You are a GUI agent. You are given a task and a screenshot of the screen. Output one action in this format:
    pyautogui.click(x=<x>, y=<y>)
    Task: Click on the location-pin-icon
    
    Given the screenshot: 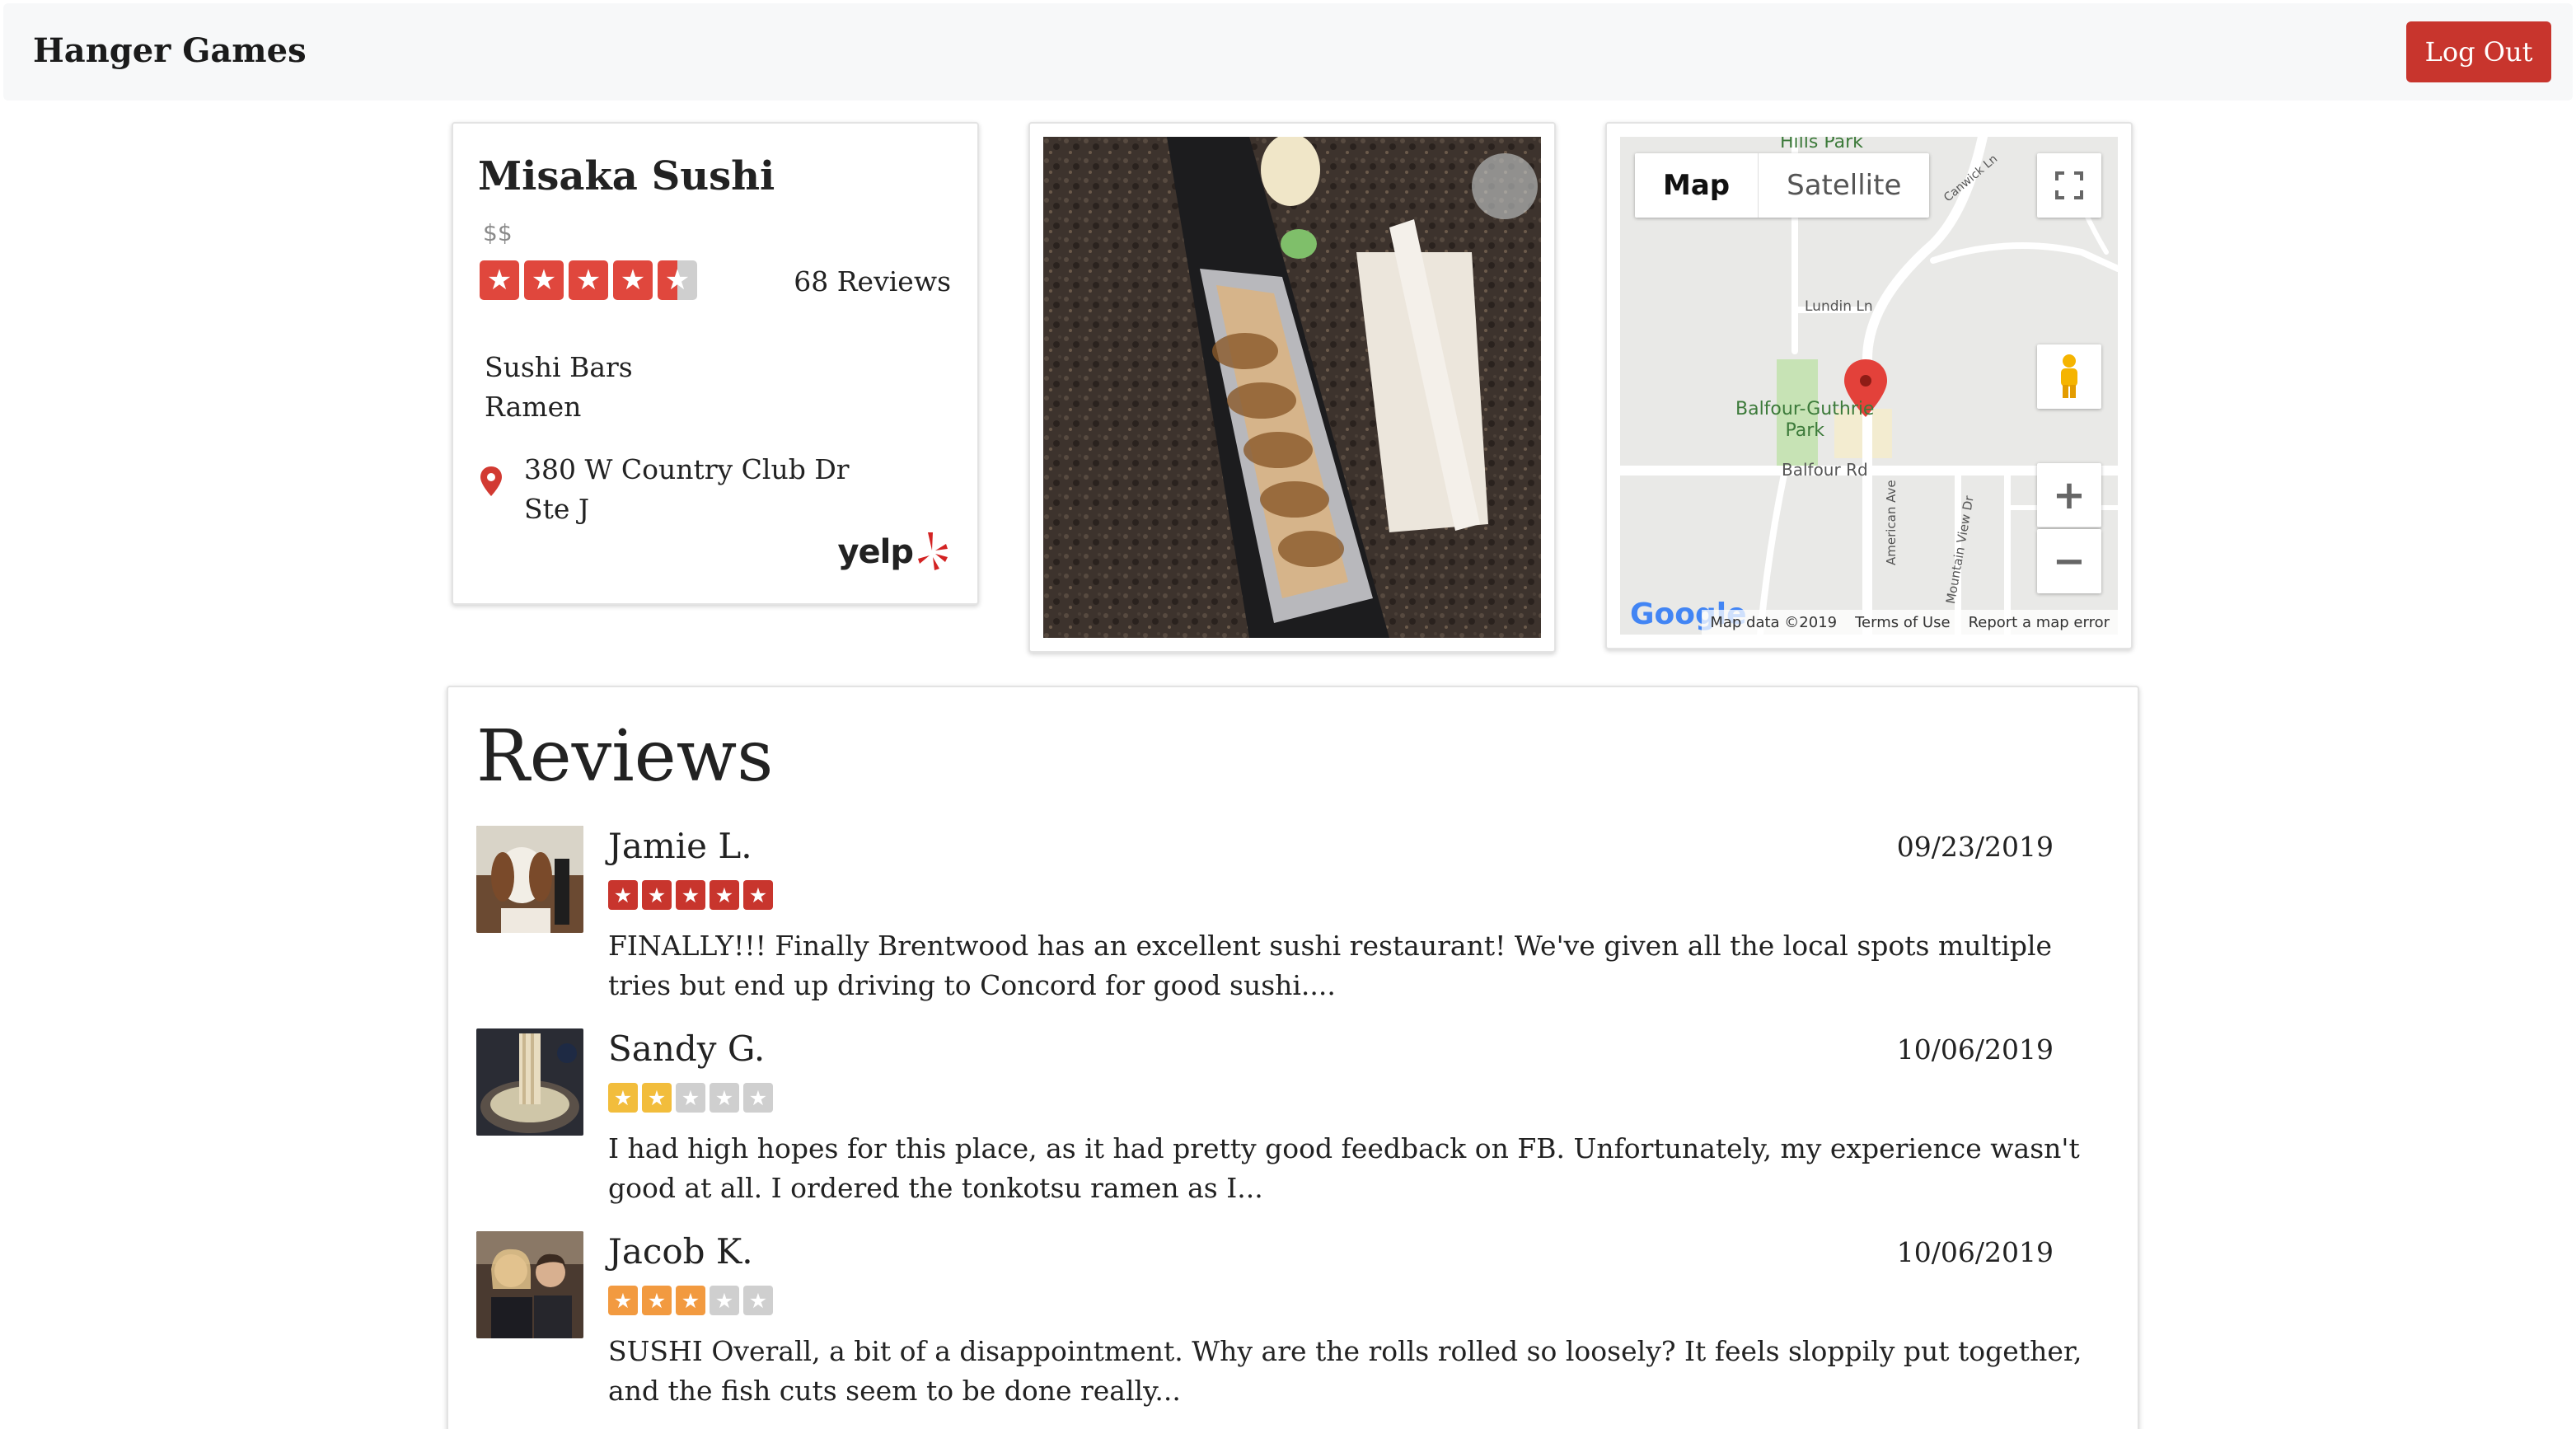 What is the action you would take?
    pyautogui.click(x=491, y=481)
    